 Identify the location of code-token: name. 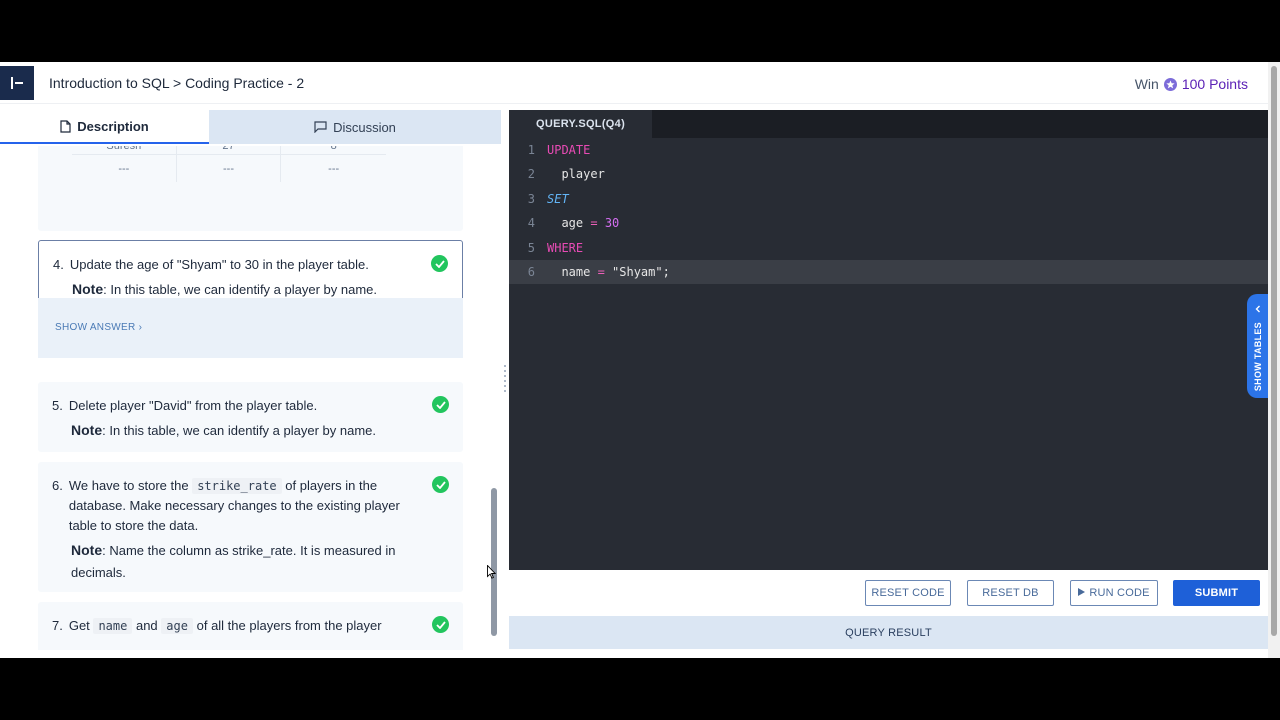
(572, 271).